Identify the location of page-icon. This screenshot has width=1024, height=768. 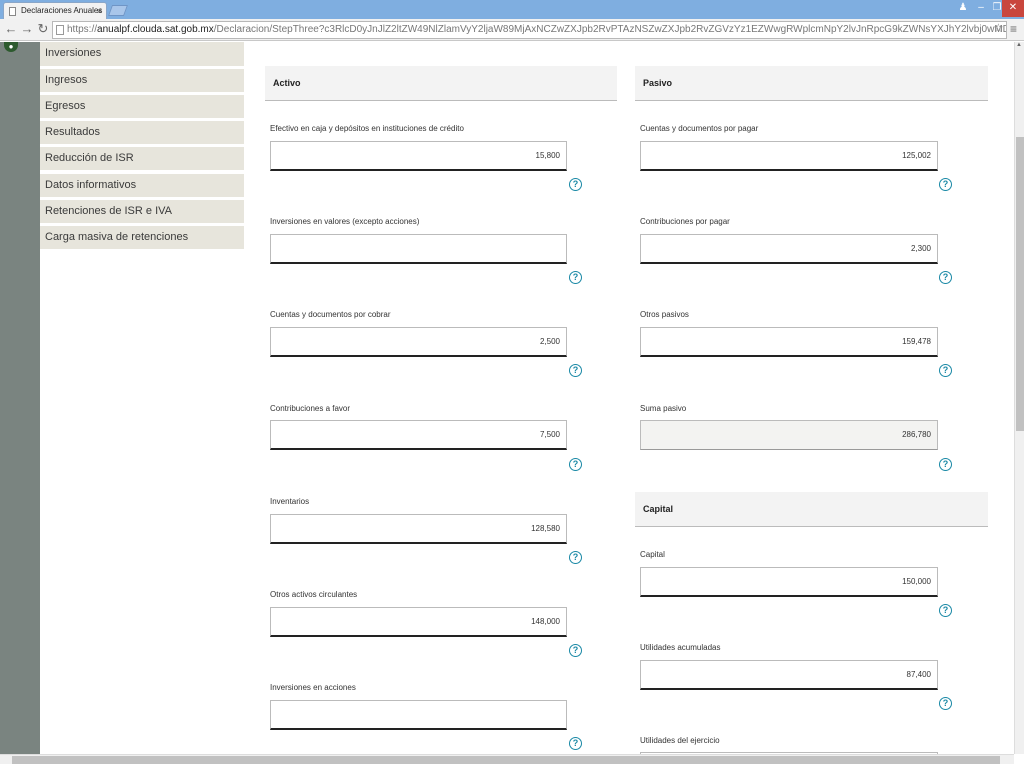
(12, 11).